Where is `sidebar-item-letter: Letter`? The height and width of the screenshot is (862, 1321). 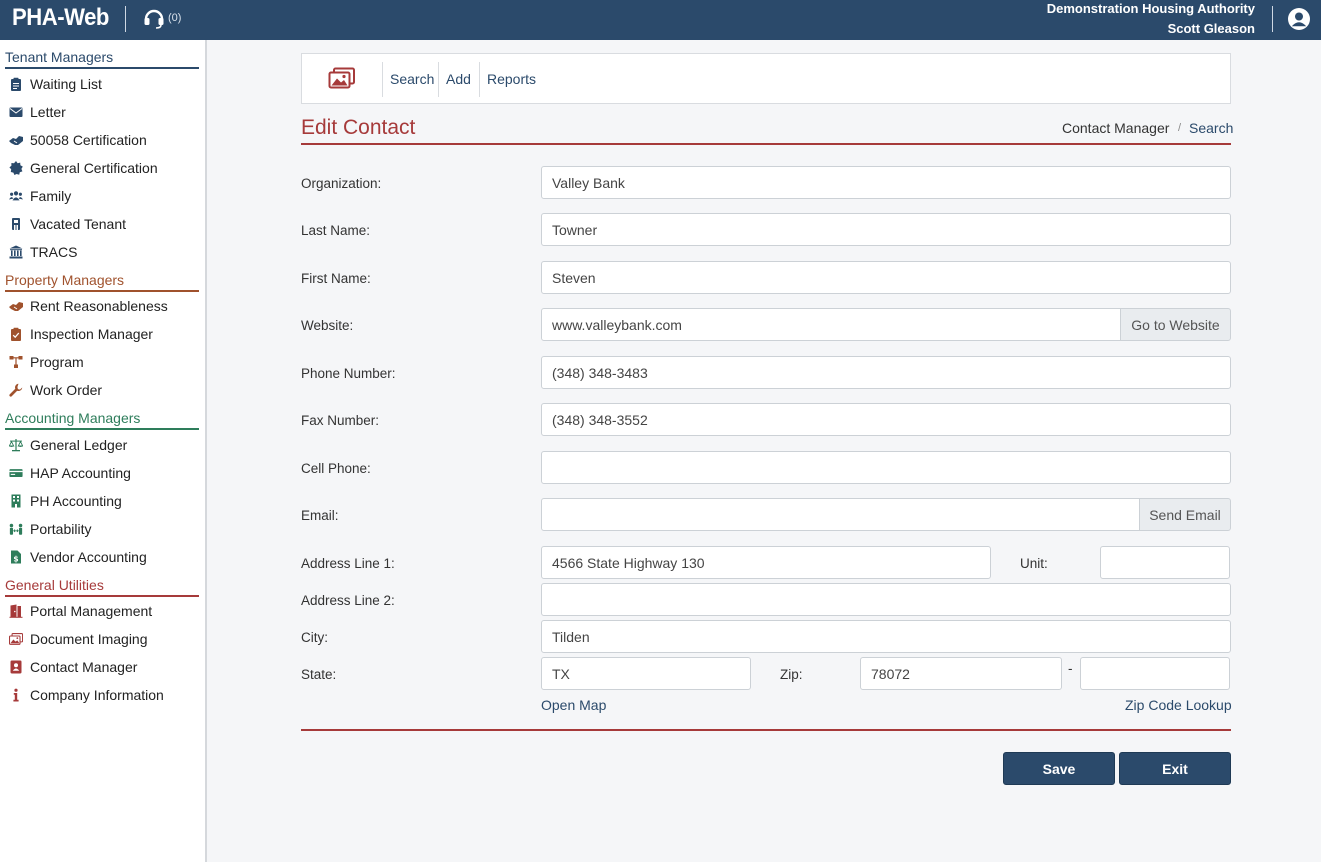
sidebar-item-letter: Letter is located at coordinates (102, 112).